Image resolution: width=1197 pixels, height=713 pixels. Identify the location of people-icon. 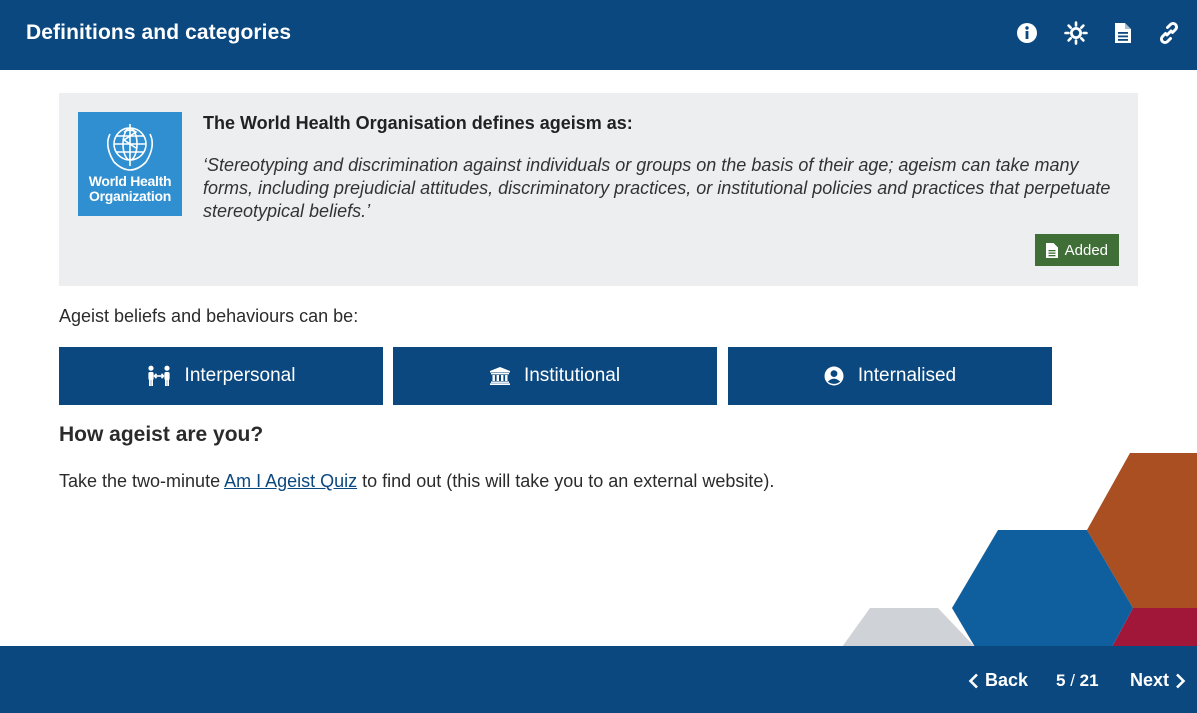
(158, 375).